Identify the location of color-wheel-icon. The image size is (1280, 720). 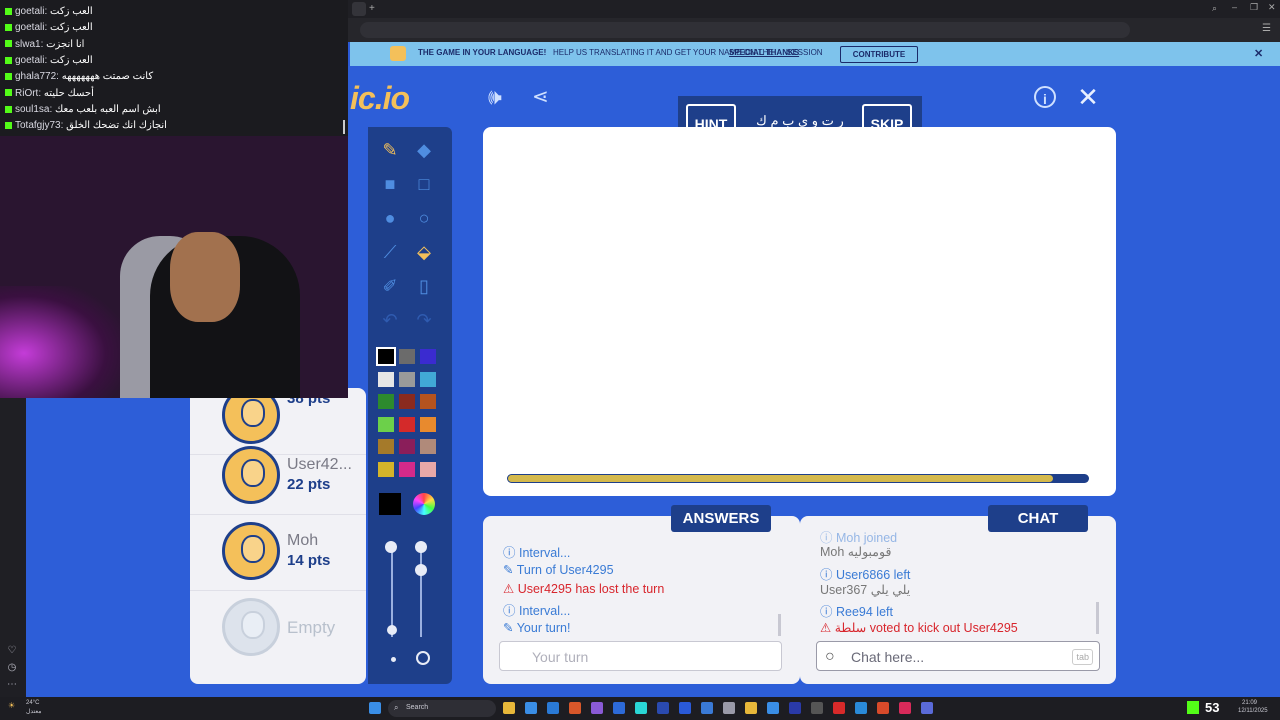
(424, 504).